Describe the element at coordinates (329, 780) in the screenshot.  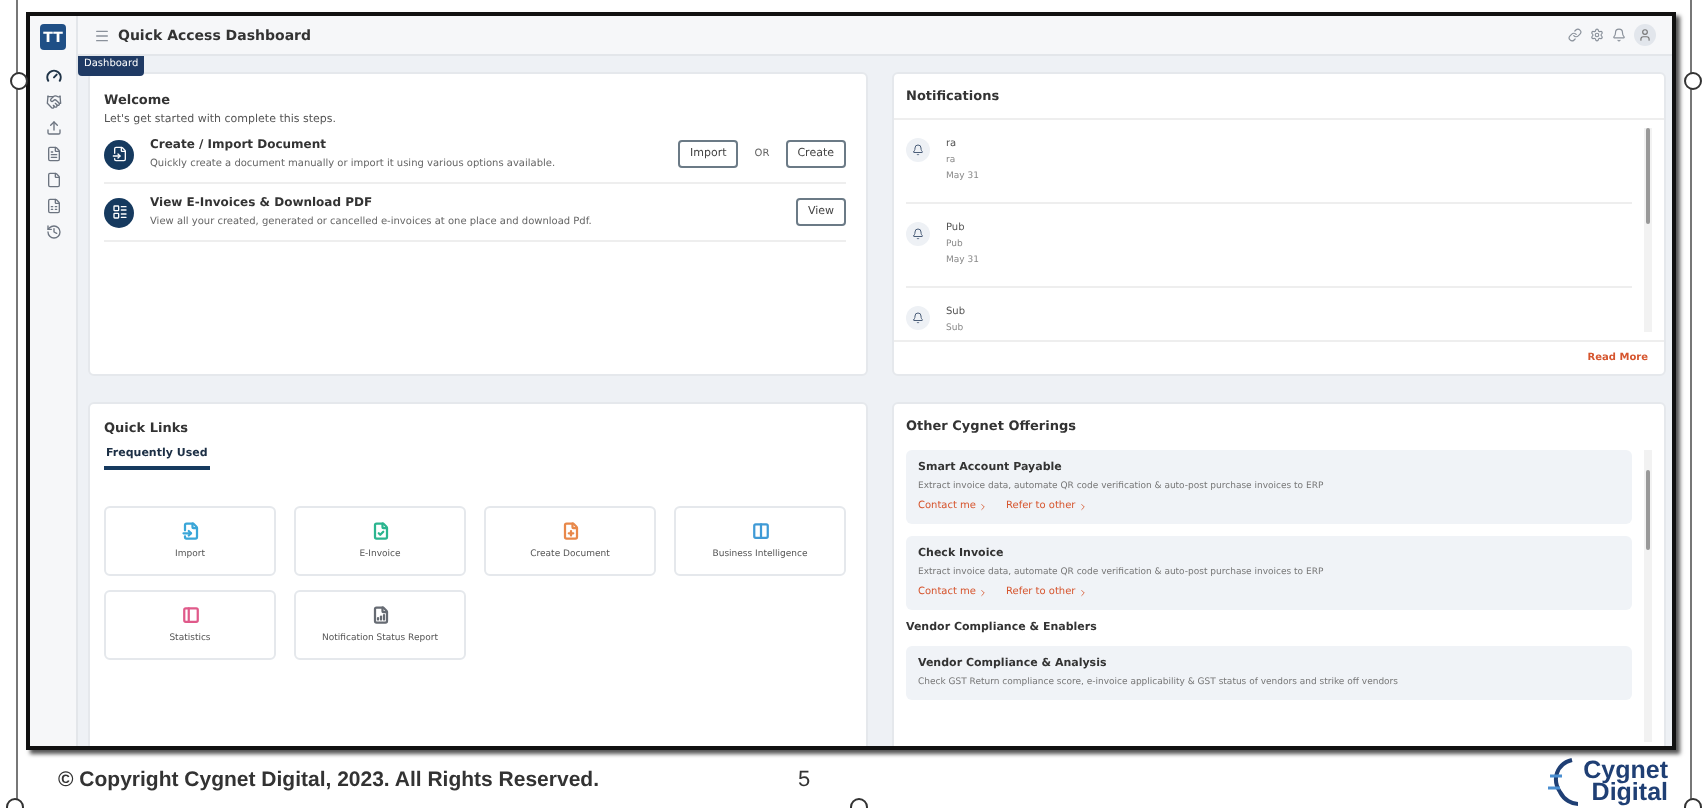
I see `copyright-text: © Copyright Cygnet Digital, 2023. All Rights Reserved.` at that location.